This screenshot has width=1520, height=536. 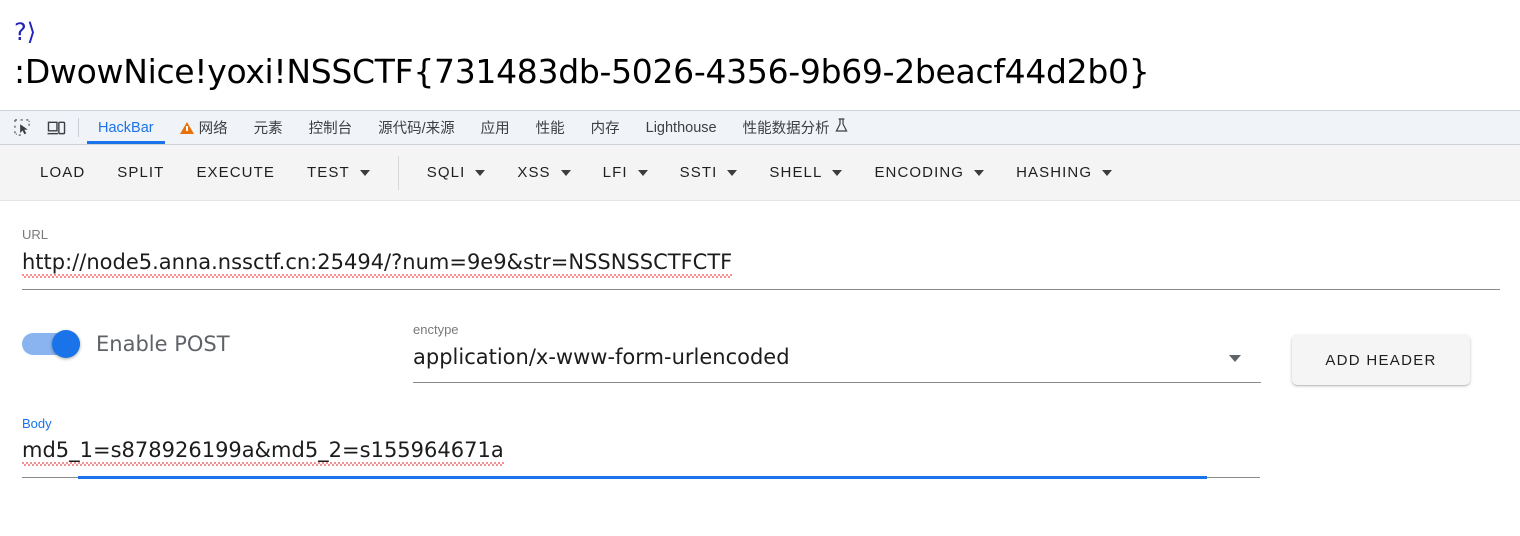 What do you see at coordinates (786, 129) in the screenshot?
I see `tab-performance-insights-label: 性能数据分析` at bounding box center [786, 129].